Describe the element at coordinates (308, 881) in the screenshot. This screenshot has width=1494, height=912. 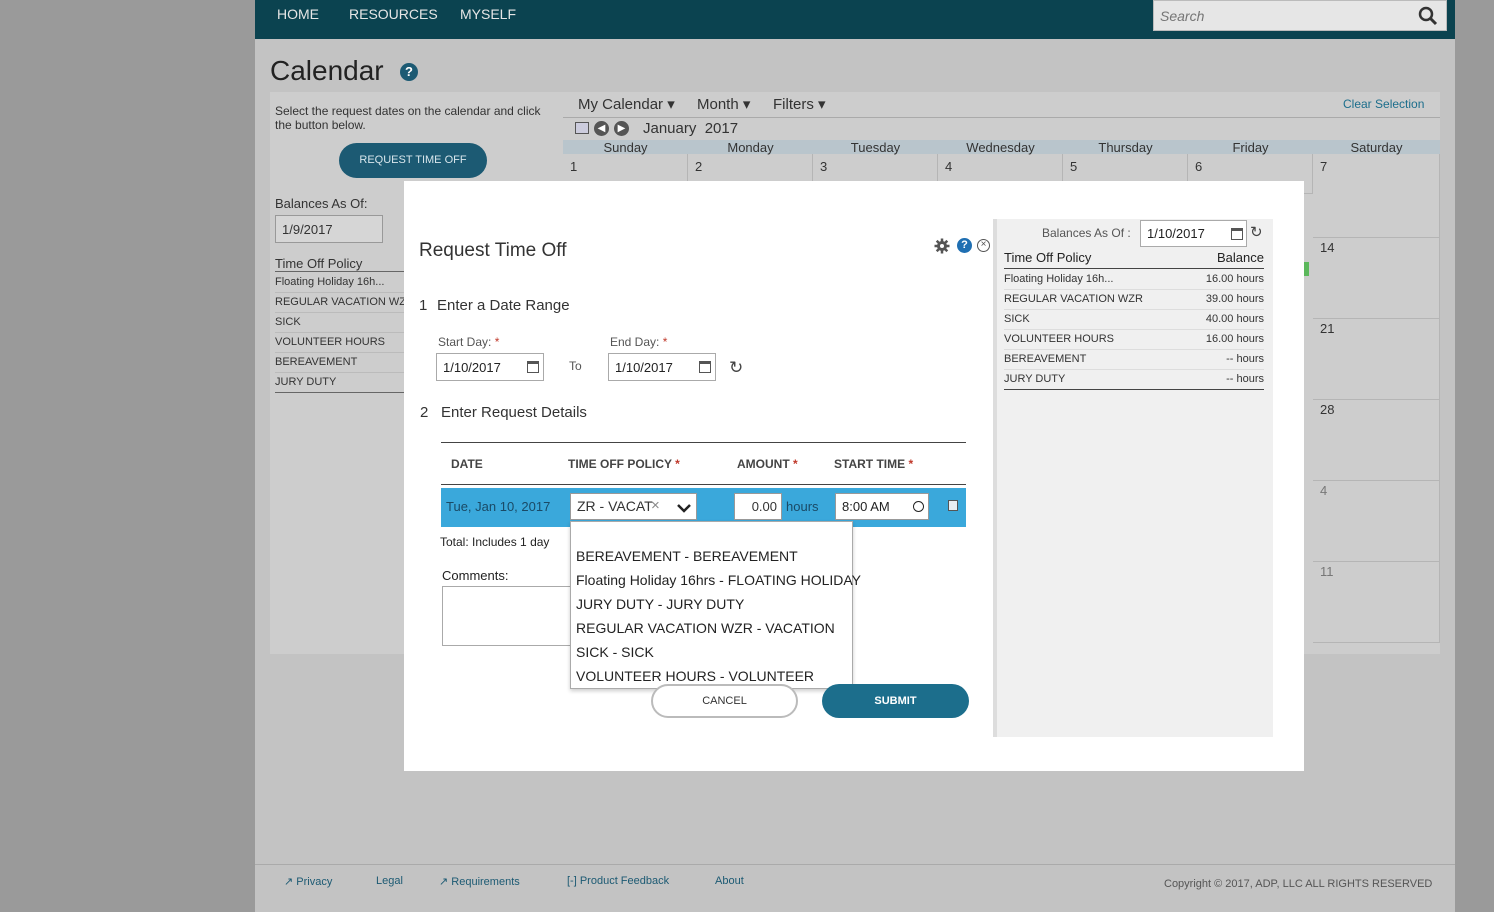
I see `privacy-link: ↗ Privacy` at that location.